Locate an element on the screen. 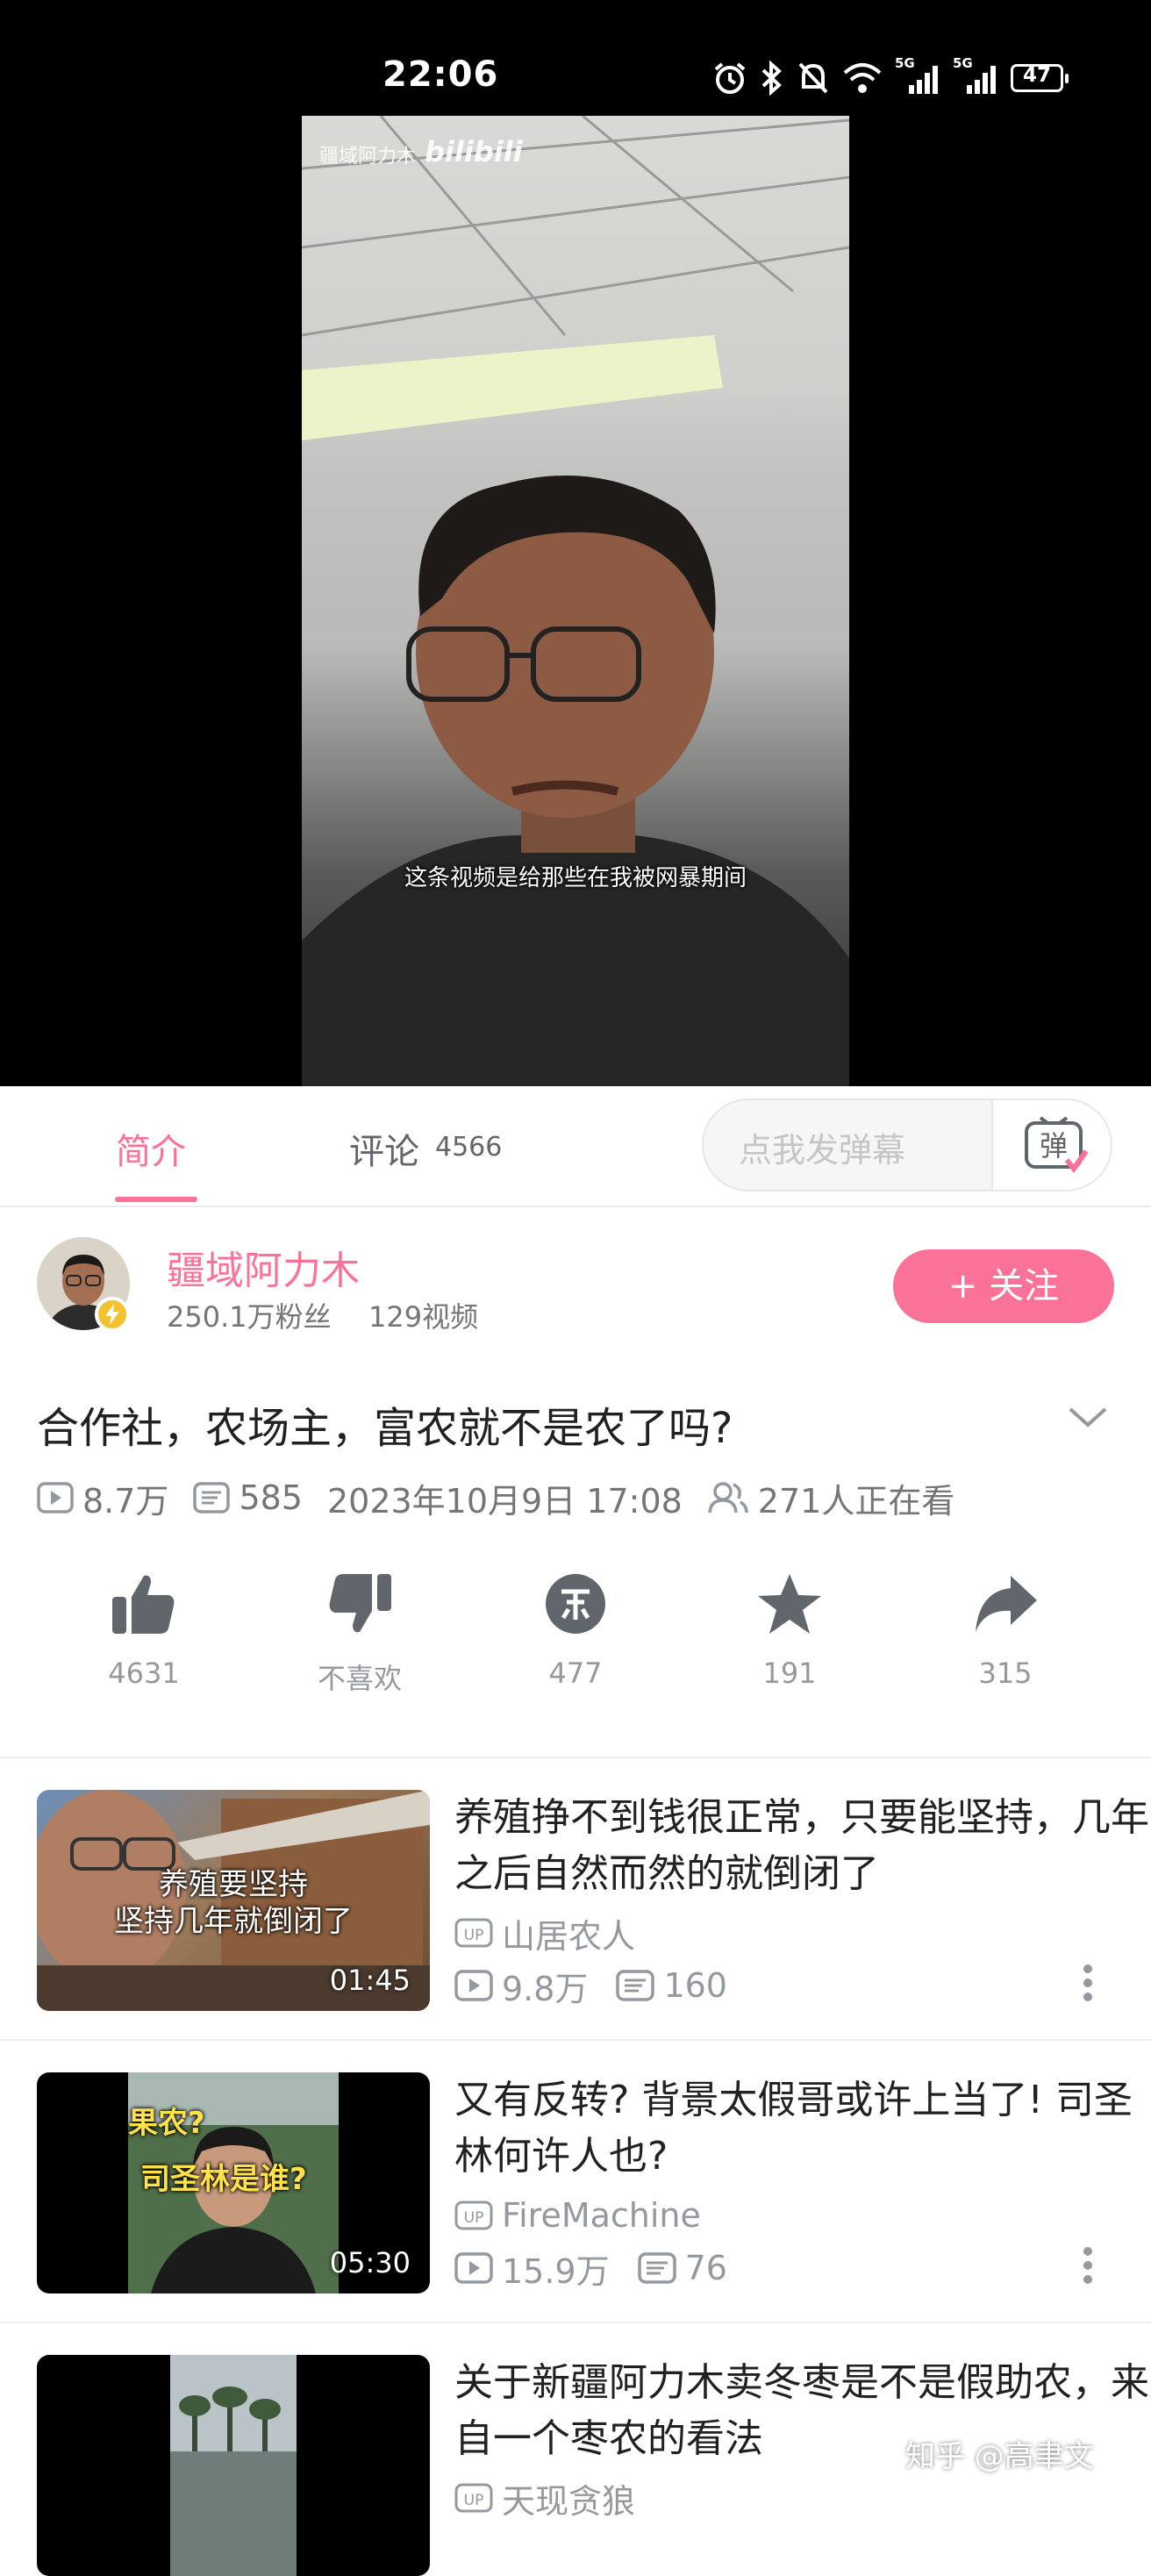 Image resolution: width=1151 pixels, height=2576 pixels. share-icon is located at coordinates (1007, 1604).